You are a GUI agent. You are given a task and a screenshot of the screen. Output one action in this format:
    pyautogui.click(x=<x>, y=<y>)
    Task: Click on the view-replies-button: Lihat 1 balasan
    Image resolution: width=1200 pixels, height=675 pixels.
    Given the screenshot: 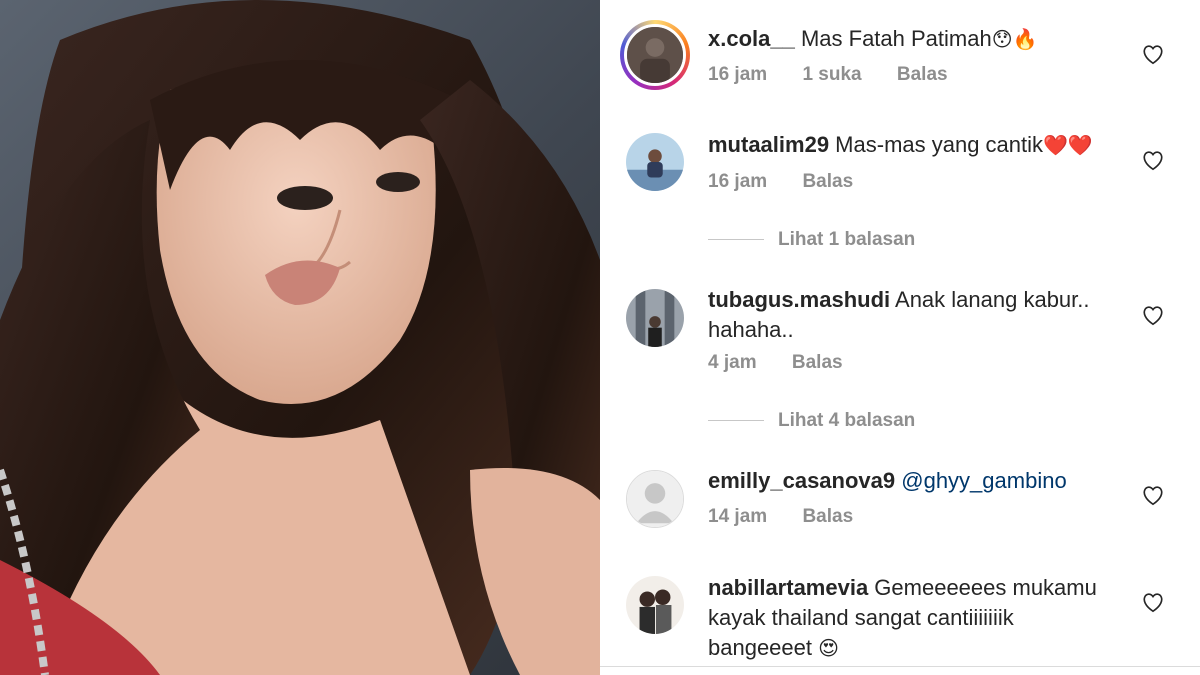 What is the action you would take?
    pyautogui.click(x=811, y=240)
    